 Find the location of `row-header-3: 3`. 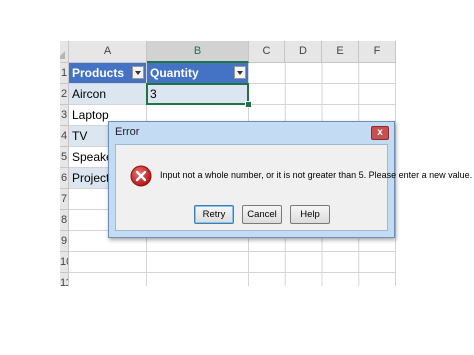

row-header-3: 3 is located at coordinates (64, 115).